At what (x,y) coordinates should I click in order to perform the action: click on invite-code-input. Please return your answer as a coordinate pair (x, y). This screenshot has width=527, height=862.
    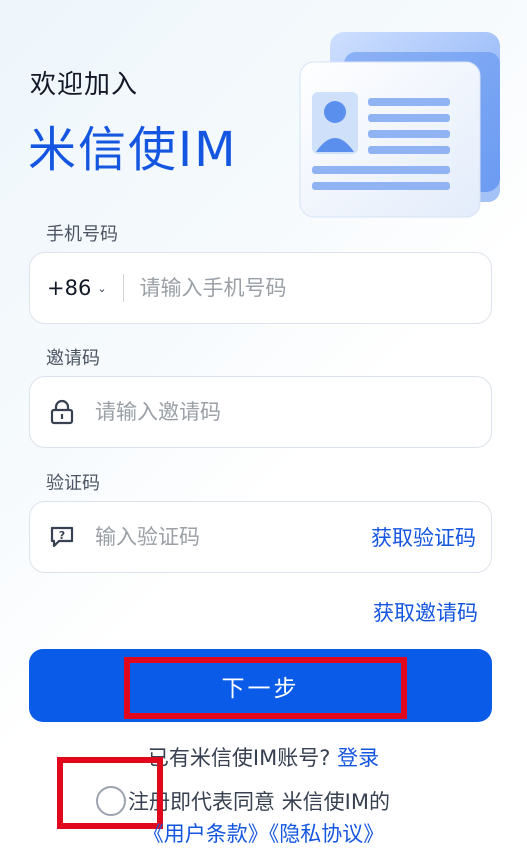
    Looking at the image, I should click on (293, 412).